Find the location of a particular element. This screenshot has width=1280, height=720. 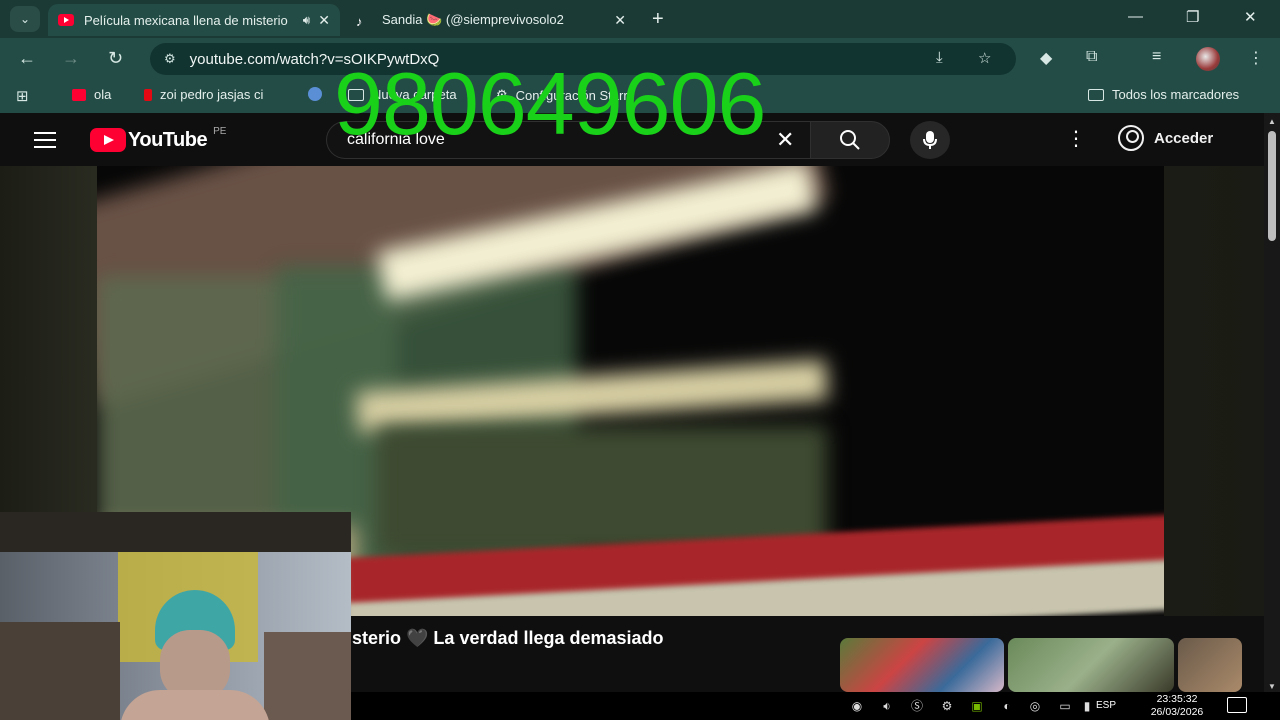

webcam-overlay is located at coordinates (175, 616).